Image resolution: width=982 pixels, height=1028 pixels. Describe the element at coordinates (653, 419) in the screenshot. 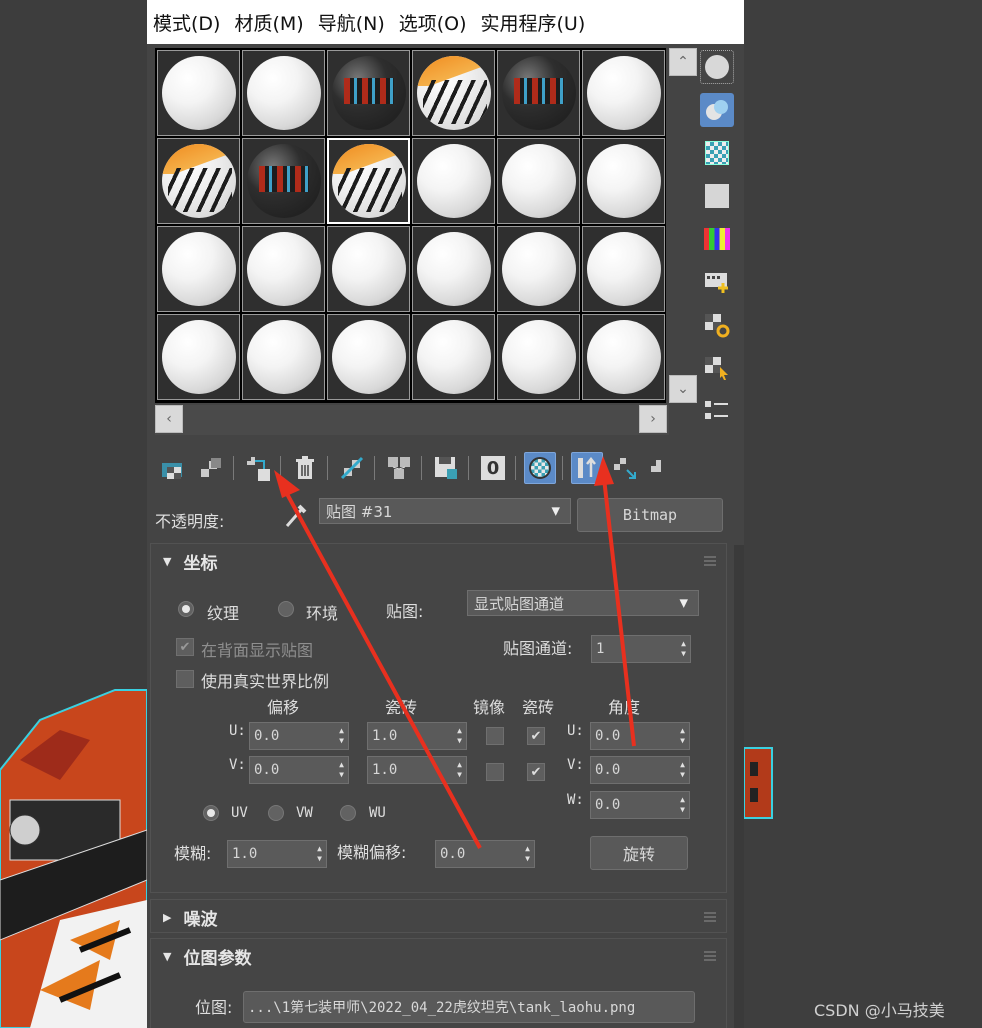

I see `scroll-right-button: ›` at that location.